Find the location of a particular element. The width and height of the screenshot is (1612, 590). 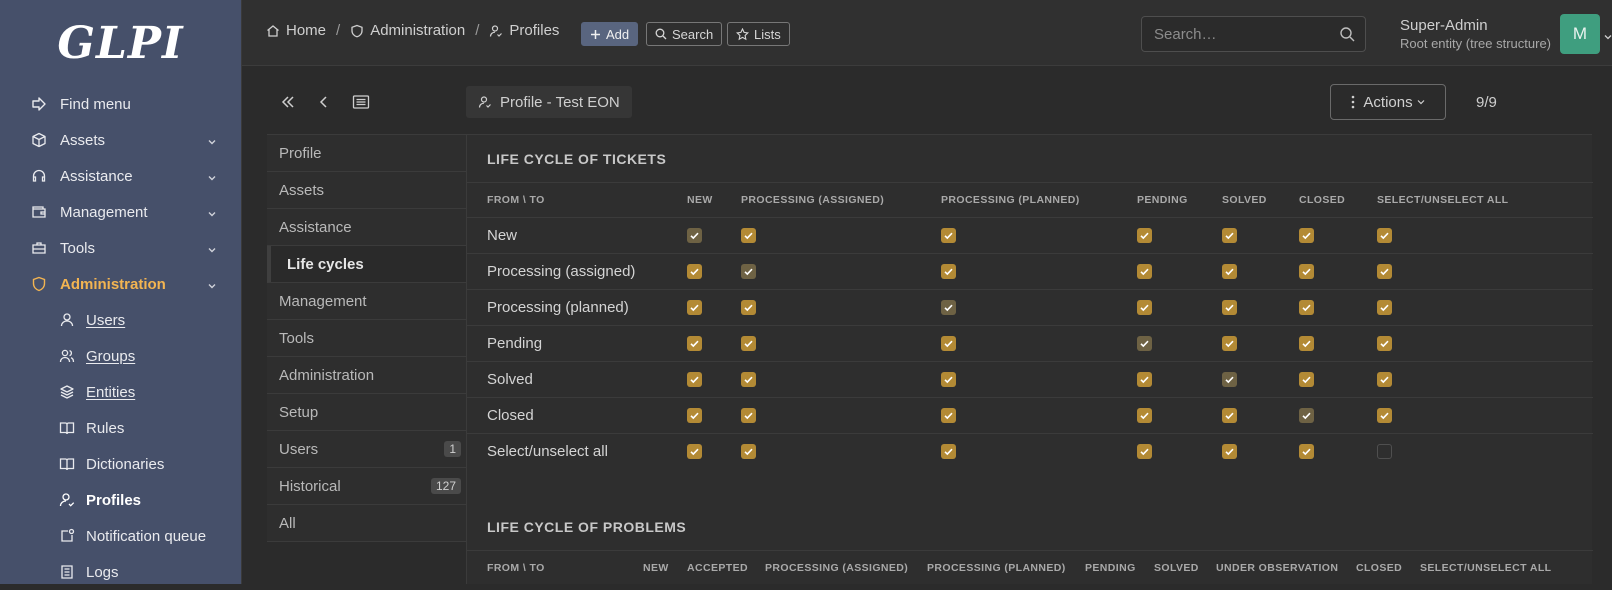

sidebar-subitem-rules: Rules is located at coordinates (120, 428).